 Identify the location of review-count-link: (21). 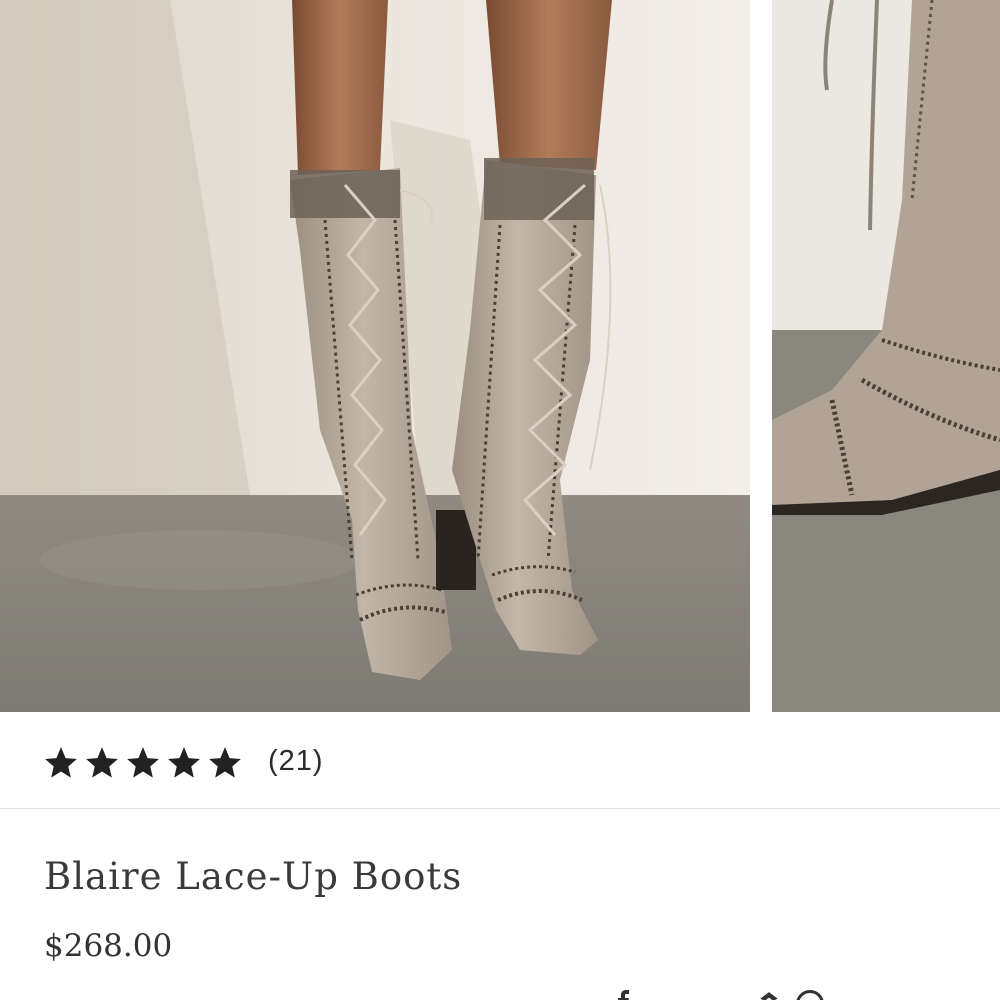
(296, 761).